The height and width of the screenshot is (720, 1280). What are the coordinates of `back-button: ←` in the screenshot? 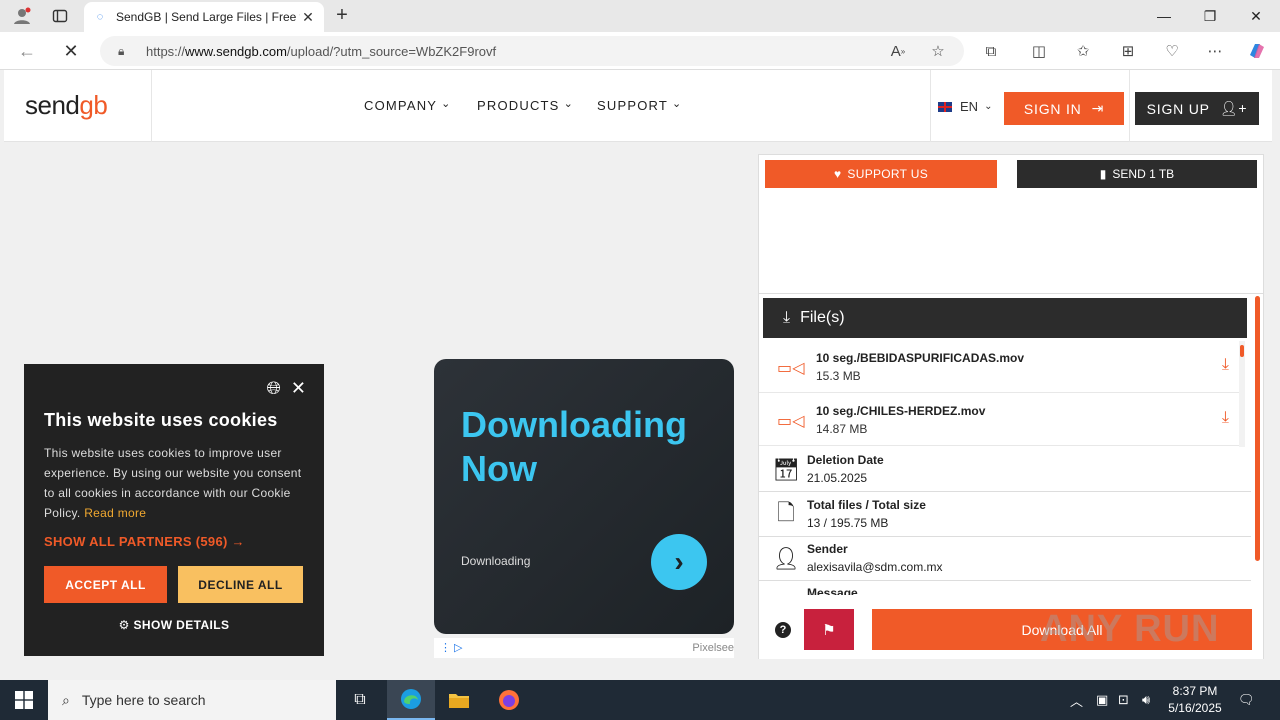 It's located at (27, 51).